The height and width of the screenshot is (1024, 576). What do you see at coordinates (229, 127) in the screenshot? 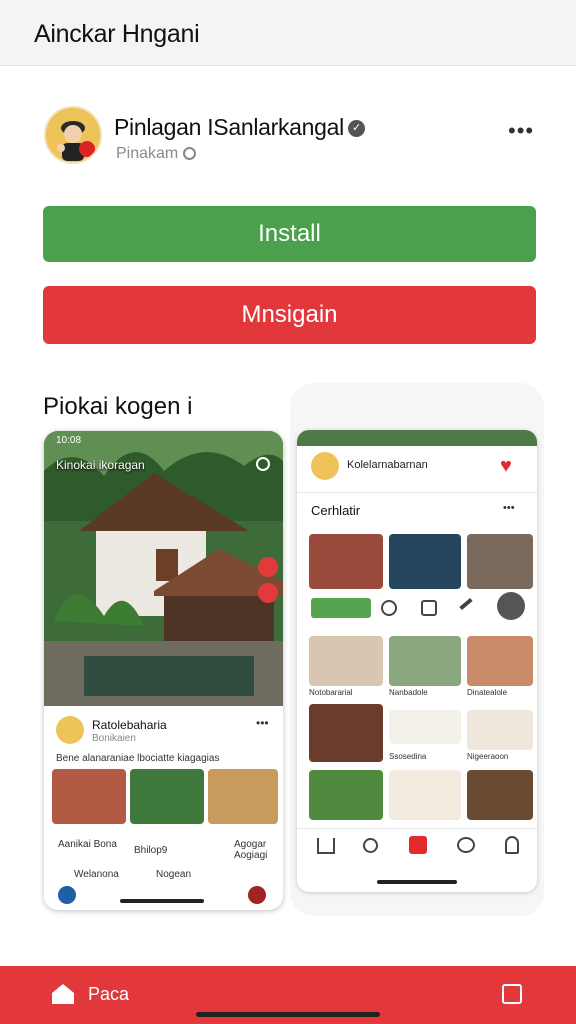
I see `profile-name: Pinlagan ISanlarkangal` at bounding box center [229, 127].